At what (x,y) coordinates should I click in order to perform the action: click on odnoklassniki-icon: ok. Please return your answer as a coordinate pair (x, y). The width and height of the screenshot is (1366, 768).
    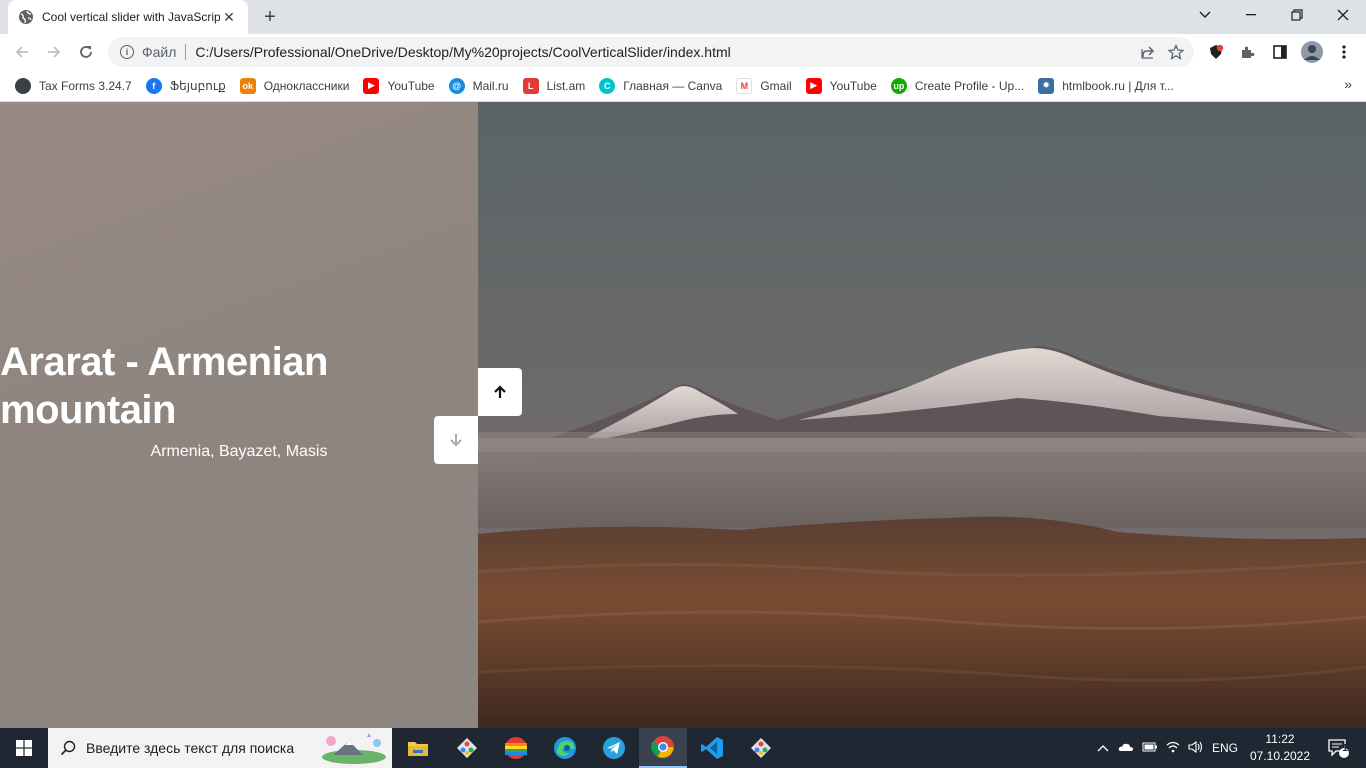
    Looking at the image, I should click on (247, 85).